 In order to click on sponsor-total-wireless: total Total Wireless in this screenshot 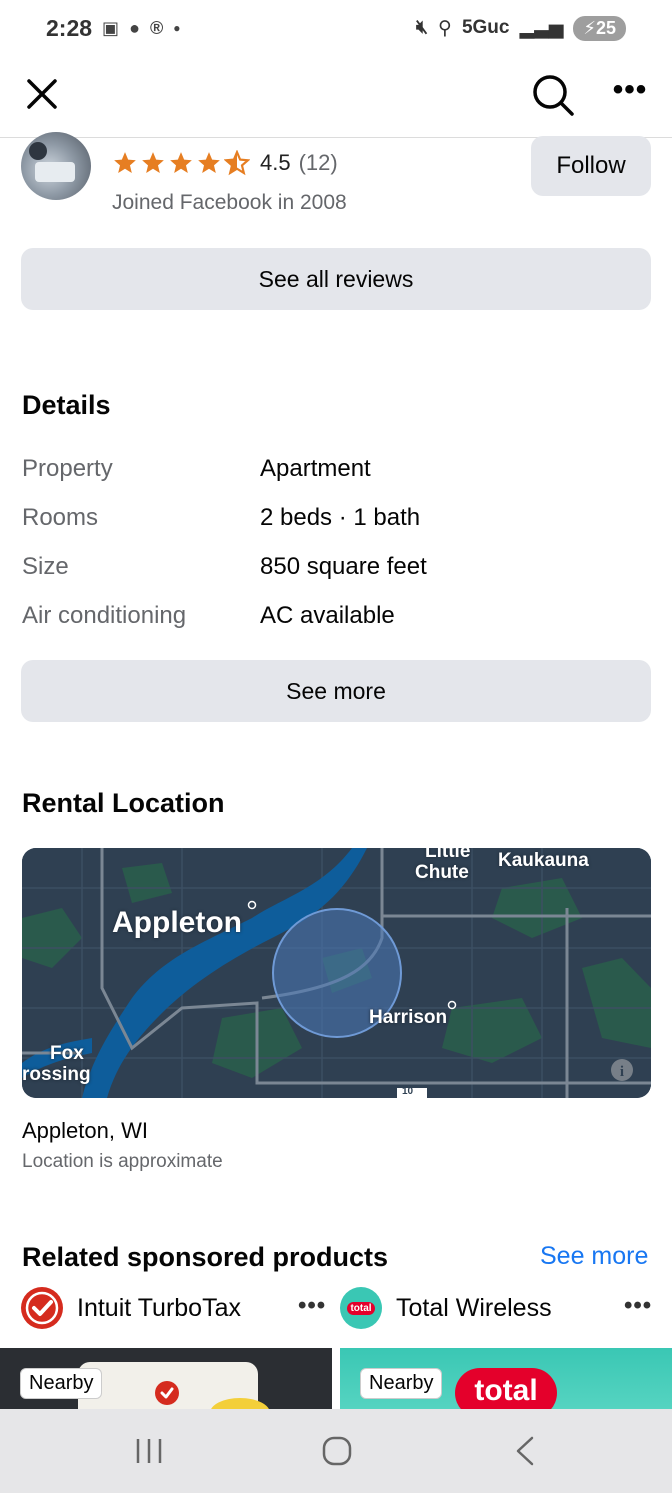, I will do `click(446, 1308)`.